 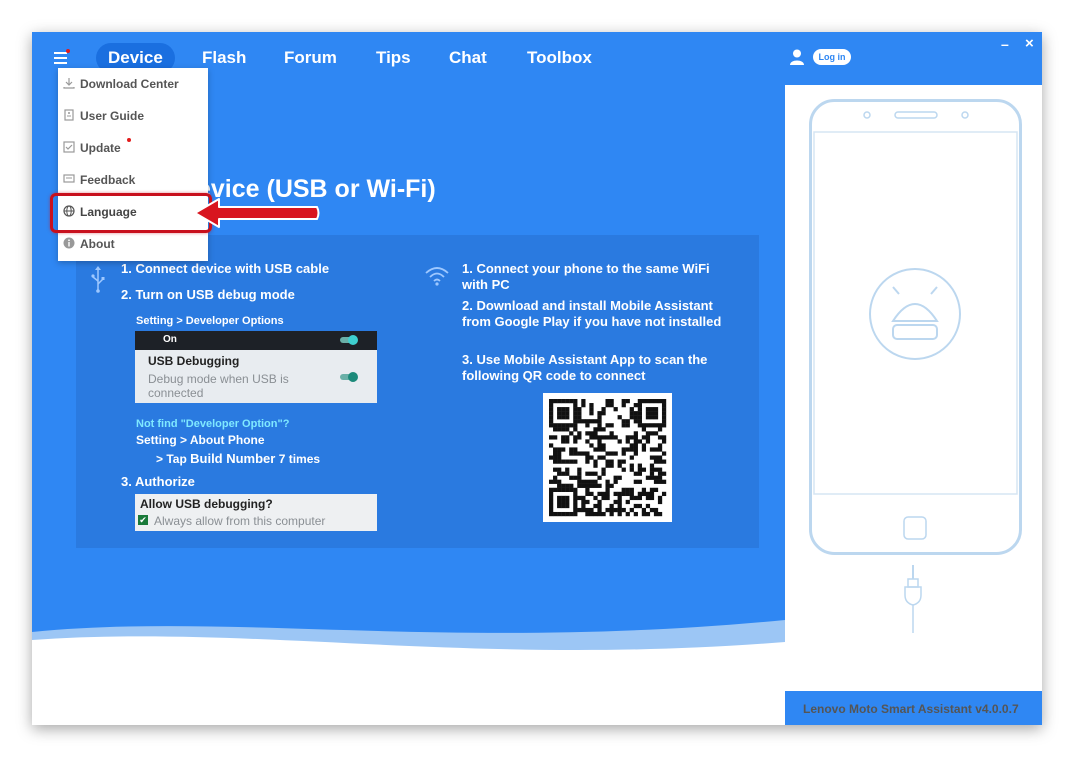 I want to click on version-label: Lenovo Moto Smart Assistant v4.0.0.7, so click(x=911, y=709).